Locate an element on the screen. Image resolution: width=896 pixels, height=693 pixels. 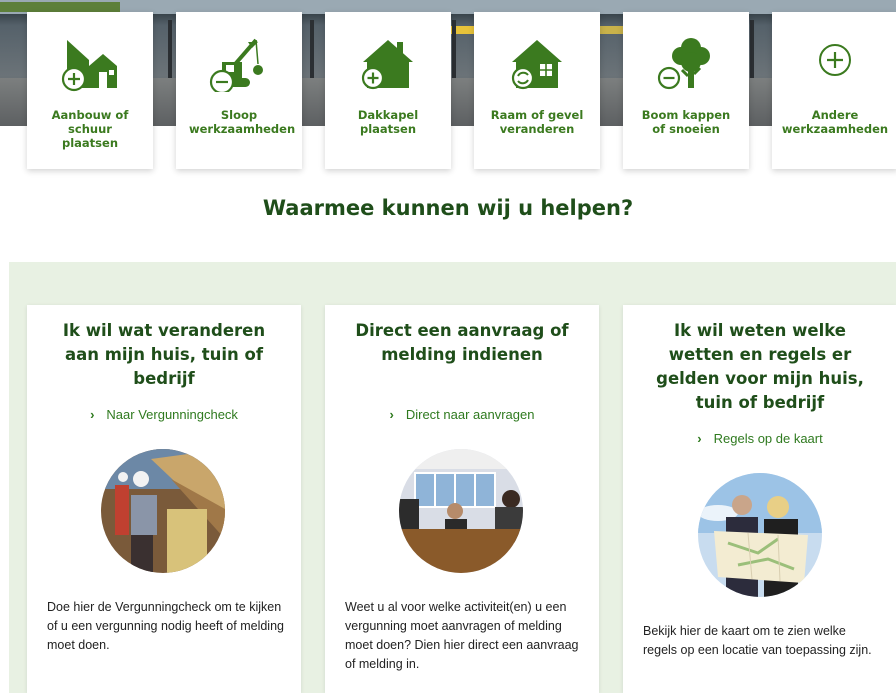
page-heading: Waarmee kunnen wij u helpen? is located at coordinates (448, 208).